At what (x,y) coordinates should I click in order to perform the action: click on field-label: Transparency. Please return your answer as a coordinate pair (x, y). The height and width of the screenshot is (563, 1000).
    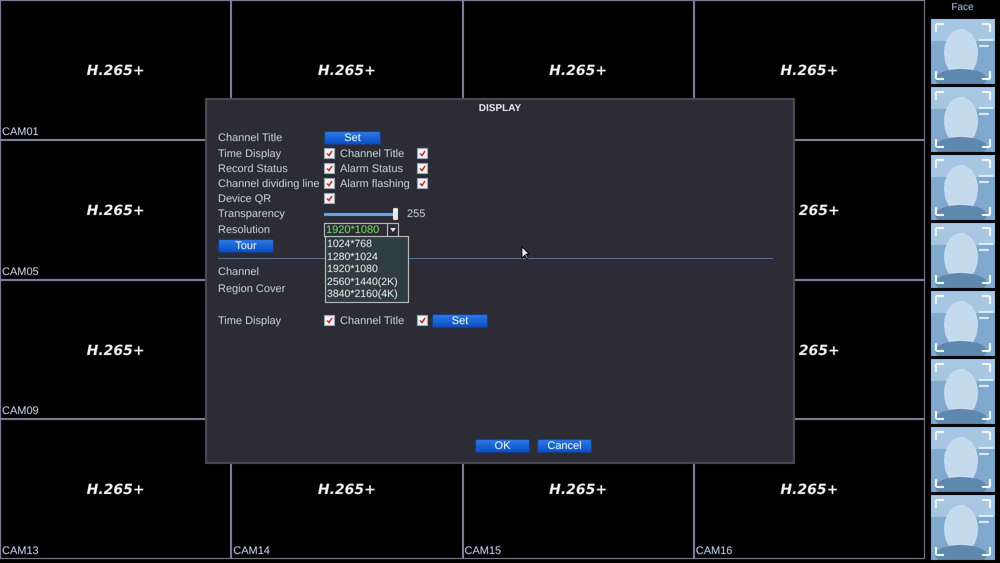
    Looking at the image, I should click on (252, 214).